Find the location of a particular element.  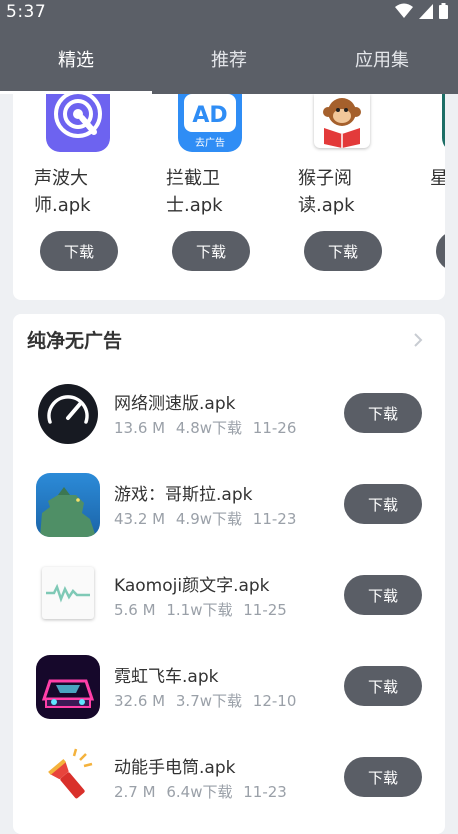

status-icons is located at coordinates (421, 11).